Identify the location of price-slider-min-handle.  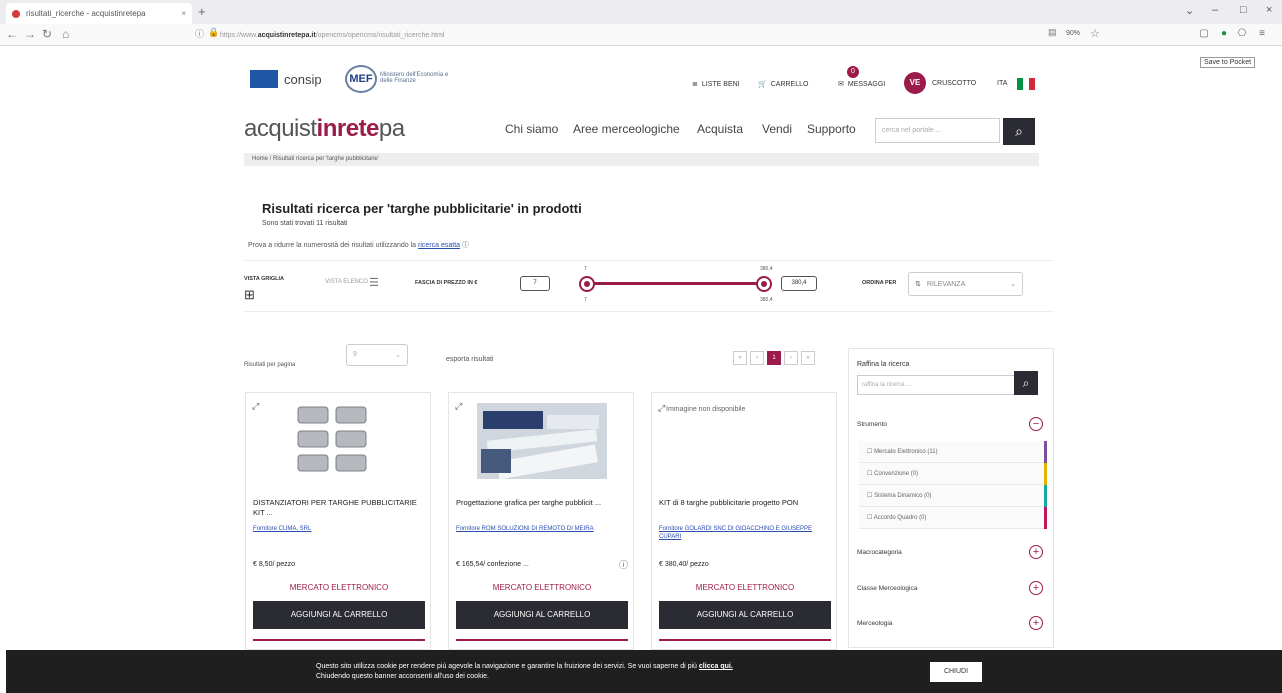
(587, 284).